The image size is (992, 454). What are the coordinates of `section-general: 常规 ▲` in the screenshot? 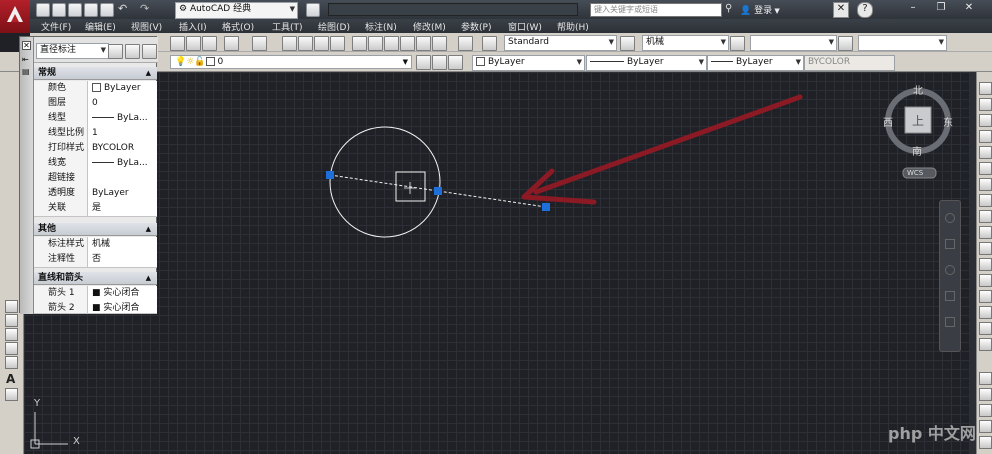 It's located at (95, 73).